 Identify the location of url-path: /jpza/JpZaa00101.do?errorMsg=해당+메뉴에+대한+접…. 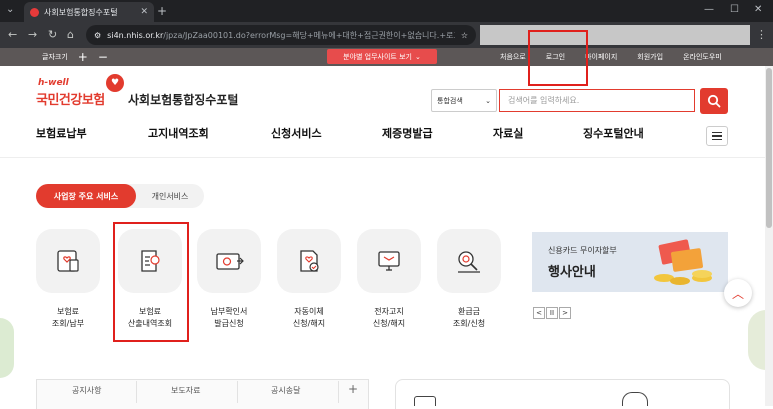
(309, 35).